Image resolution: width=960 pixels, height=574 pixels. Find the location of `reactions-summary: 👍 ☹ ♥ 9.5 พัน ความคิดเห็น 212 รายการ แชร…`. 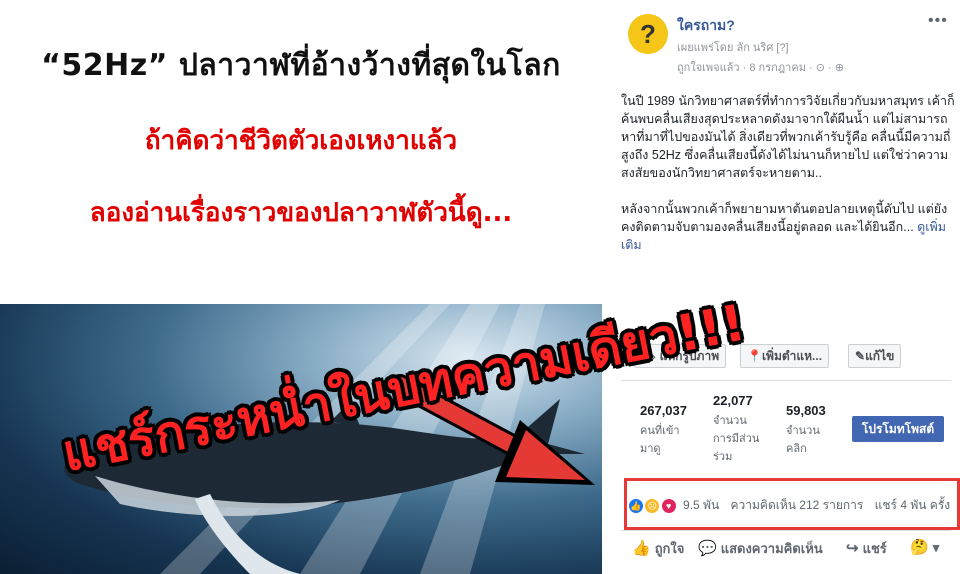

reactions-summary: 👍 ☹ ♥ 9.5 พัน ความคิดเห็น 212 รายการ แชร… is located at coordinates (789, 505).